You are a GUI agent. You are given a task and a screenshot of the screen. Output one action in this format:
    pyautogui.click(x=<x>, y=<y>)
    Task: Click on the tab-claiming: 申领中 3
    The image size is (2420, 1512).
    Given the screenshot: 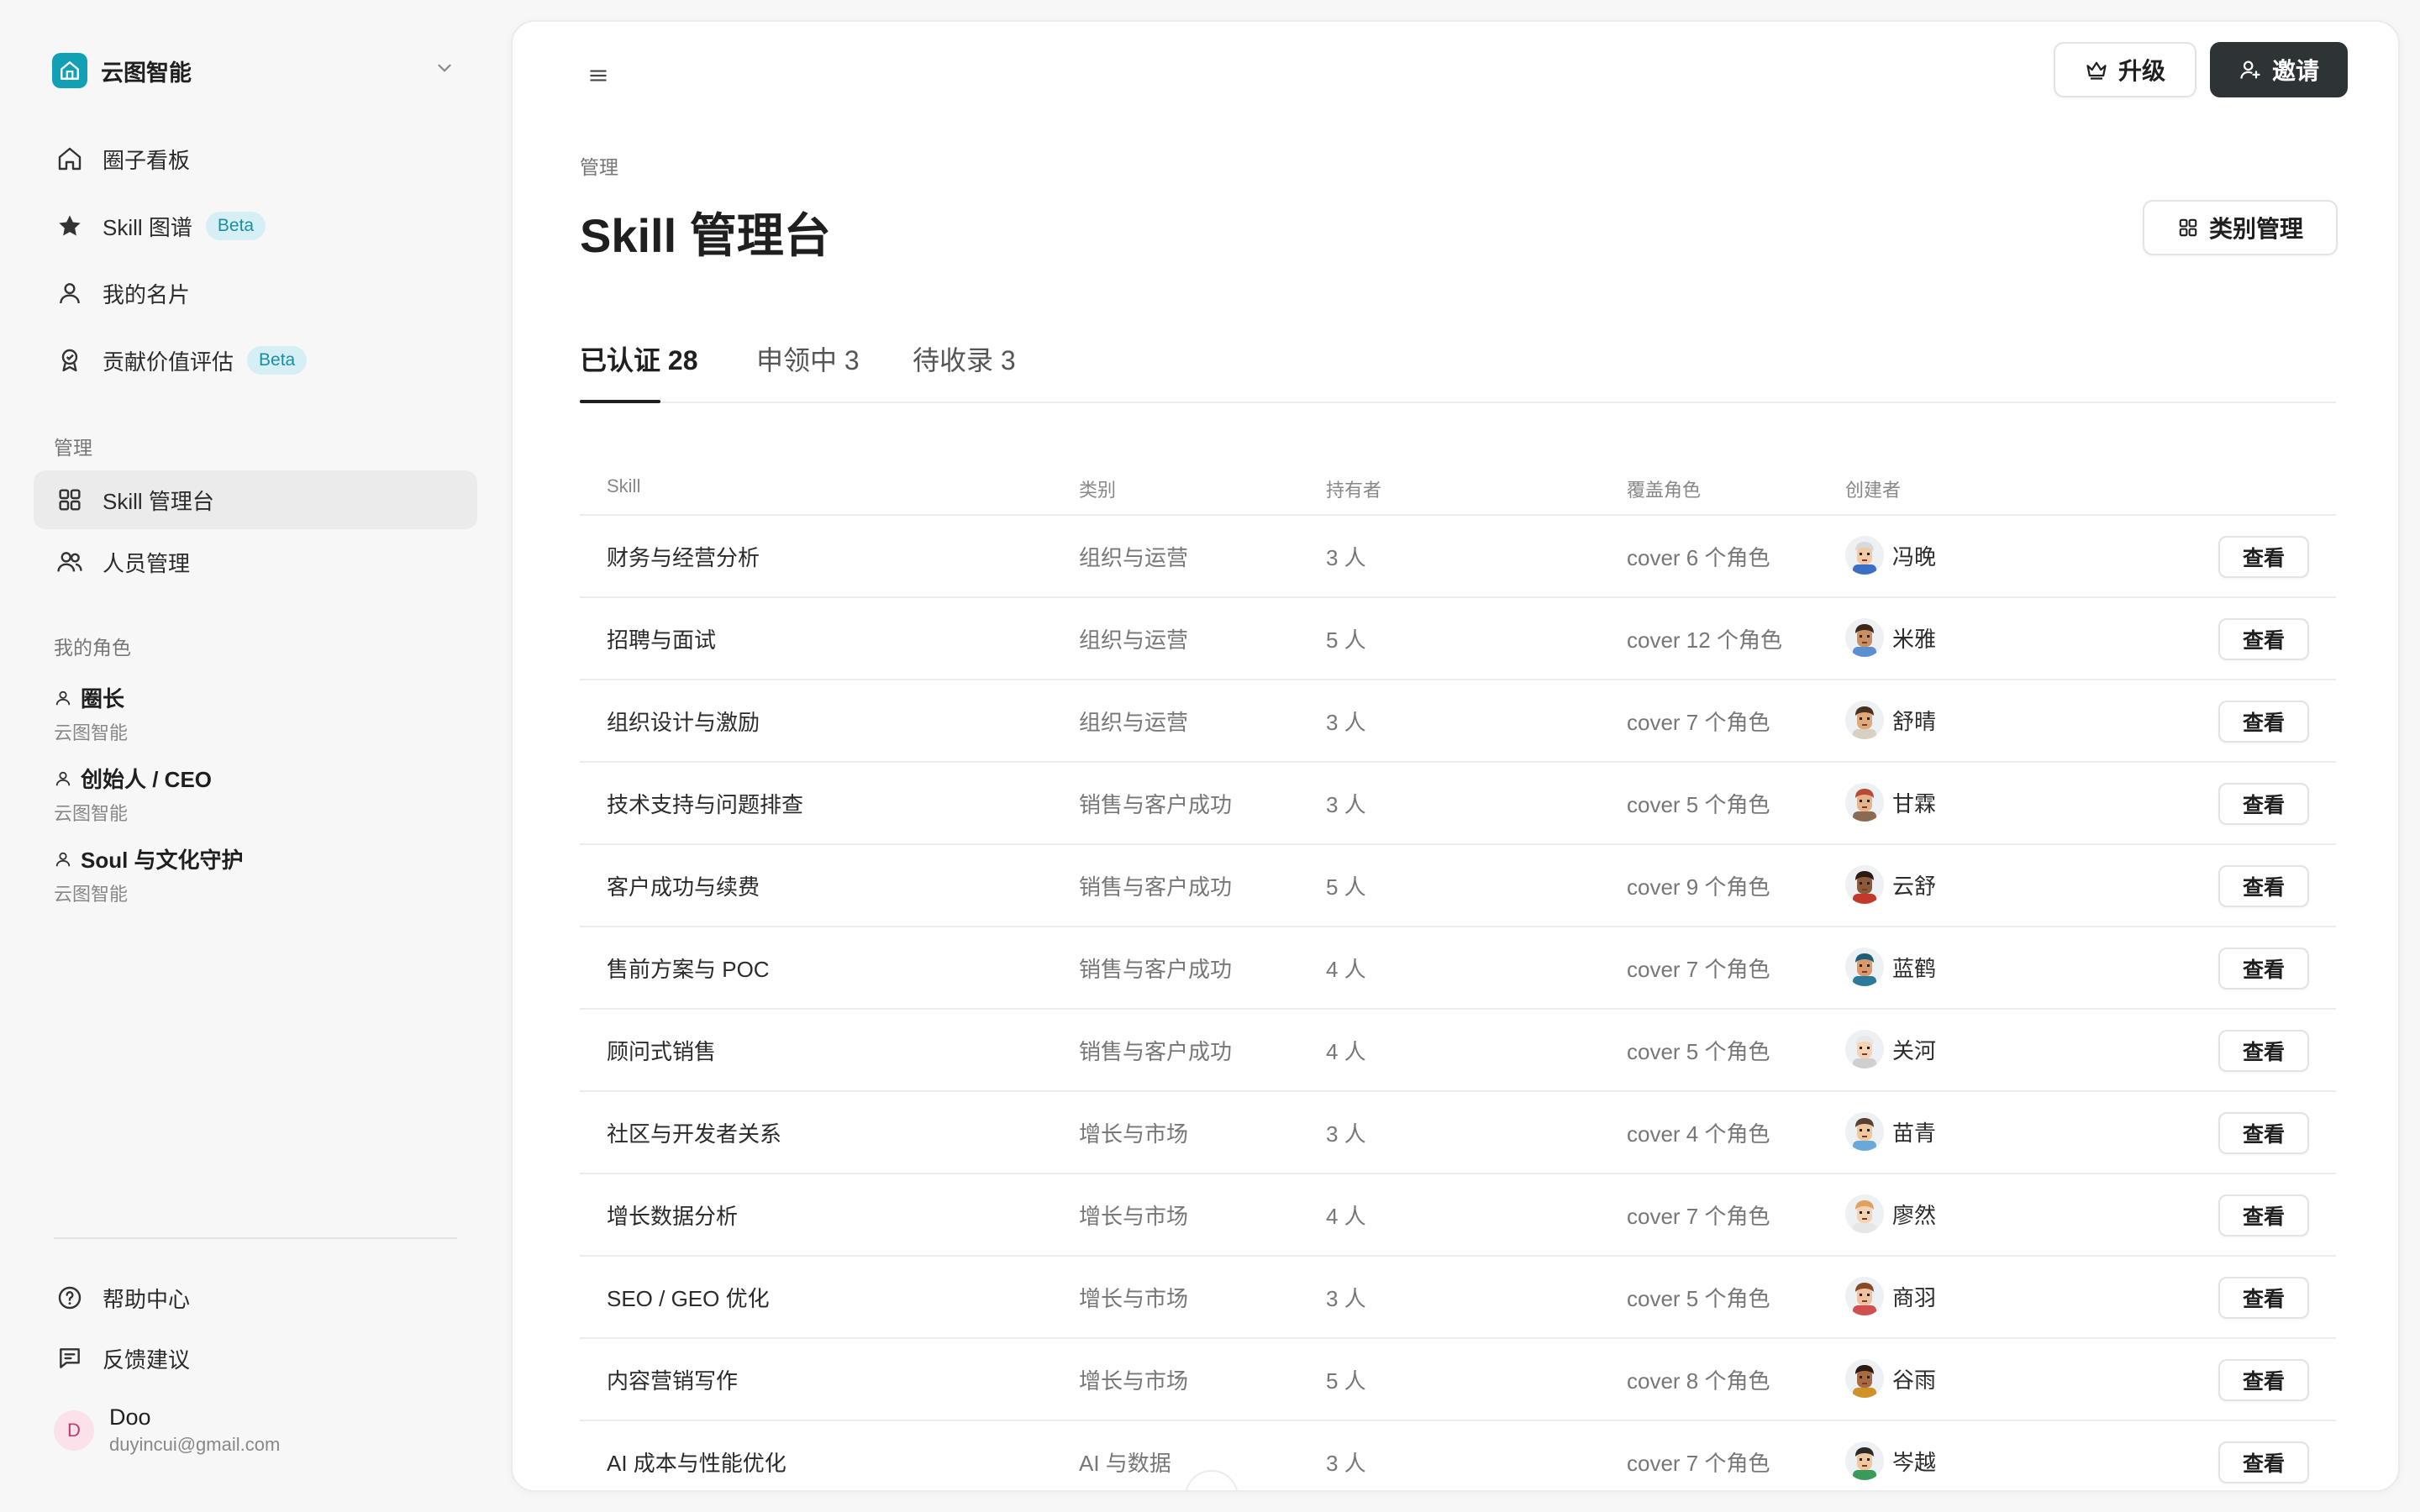 What is the action you would take?
    pyautogui.click(x=808, y=358)
    